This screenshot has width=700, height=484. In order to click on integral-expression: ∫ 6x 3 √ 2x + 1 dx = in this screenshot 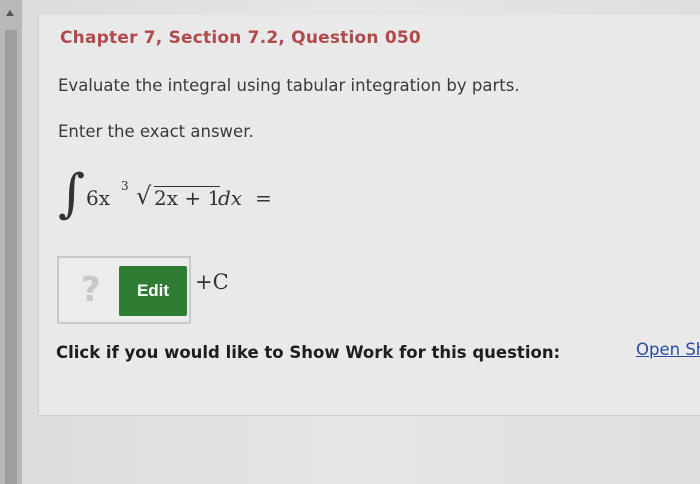, I will do `click(188, 197)`.